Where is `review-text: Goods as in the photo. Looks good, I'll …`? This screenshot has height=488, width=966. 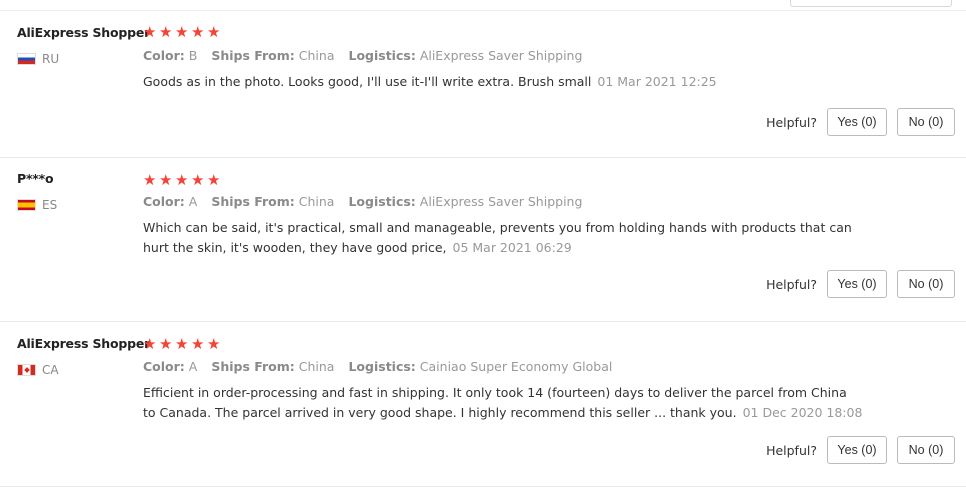 review-text: Goods as in the photo. Looks good, I'll … is located at coordinates (513, 82).